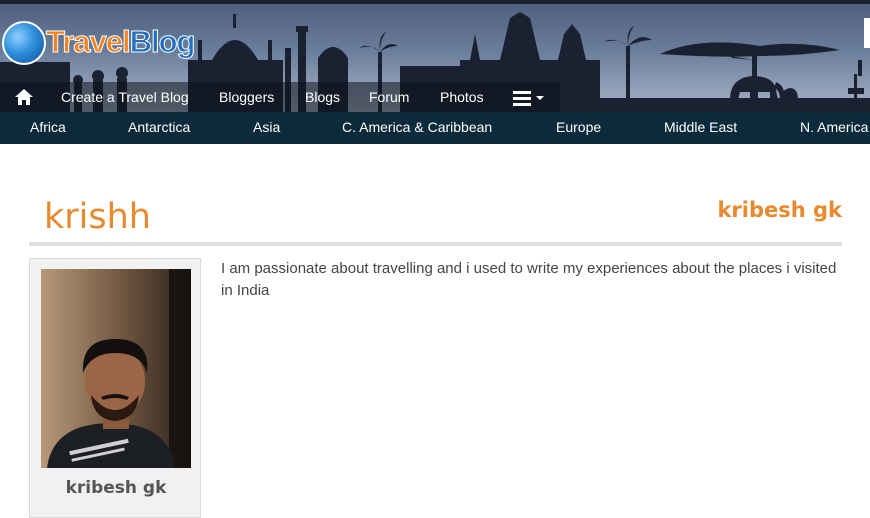 This screenshot has height=518, width=870. What do you see at coordinates (779, 210) in the screenshot?
I see `author-name-link: kribesh gk` at bounding box center [779, 210].